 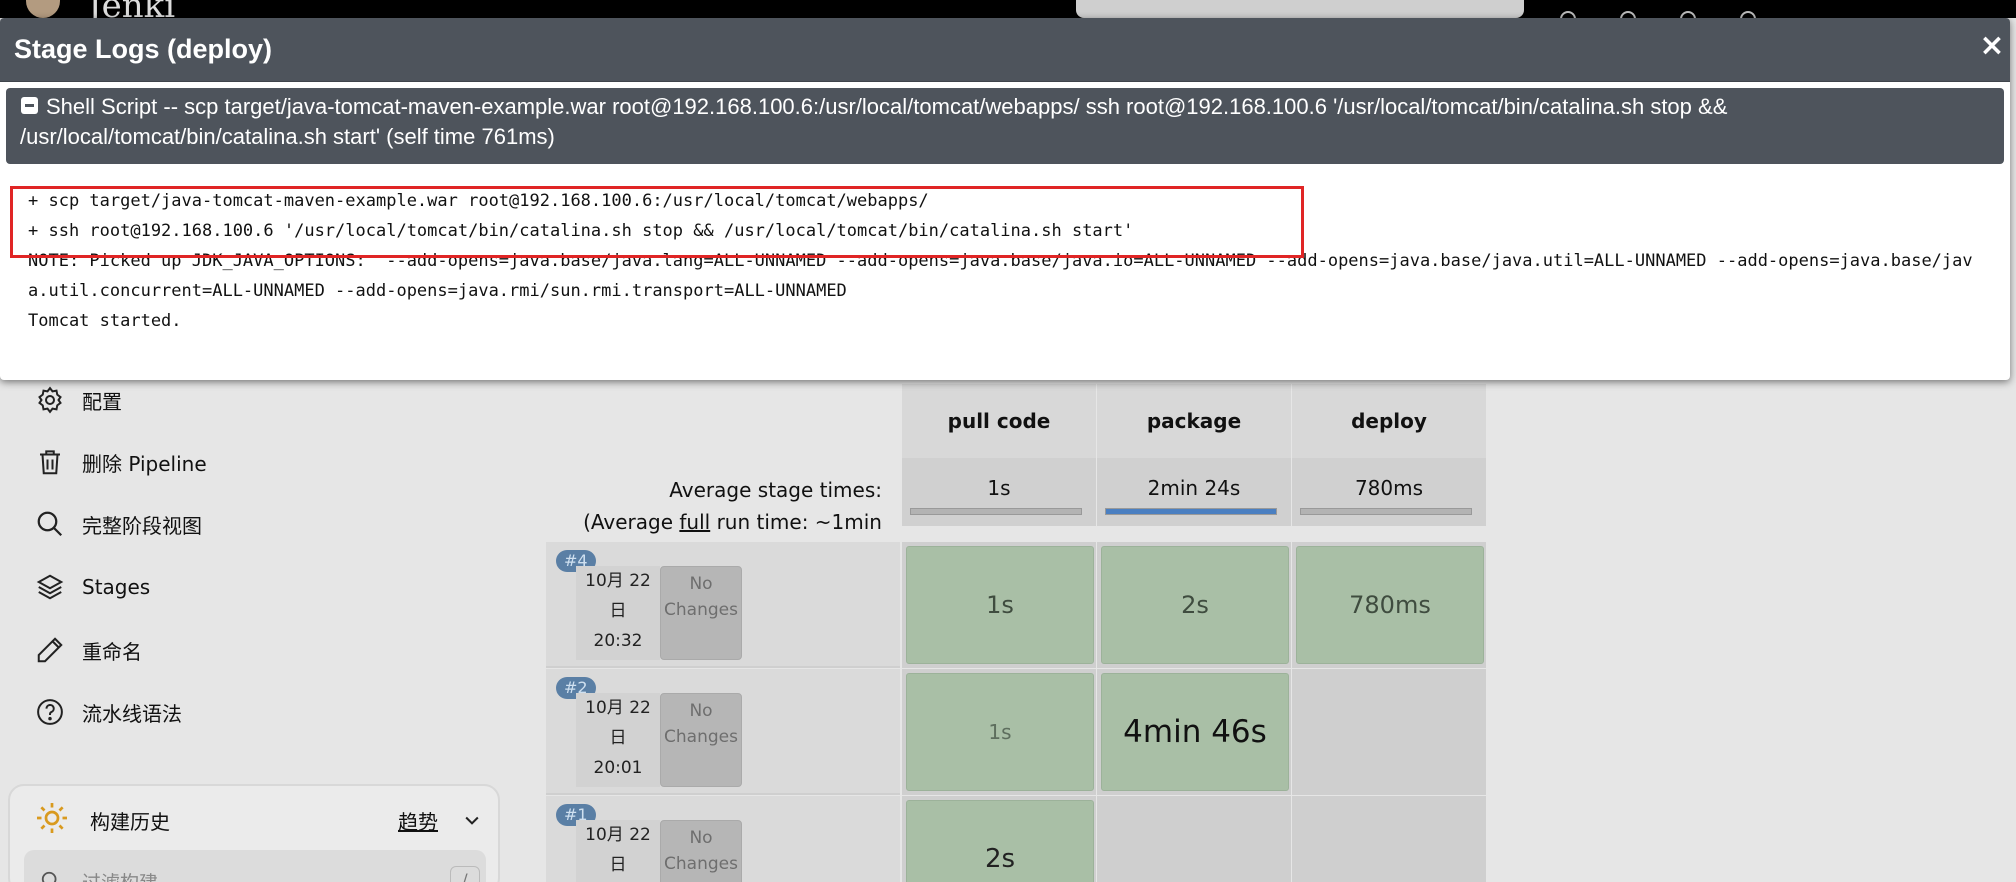 What do you see at coordinates (130, 822) in the screenshot?
I see `build-history-title: 构建历史` at bounding box center [130, 822].